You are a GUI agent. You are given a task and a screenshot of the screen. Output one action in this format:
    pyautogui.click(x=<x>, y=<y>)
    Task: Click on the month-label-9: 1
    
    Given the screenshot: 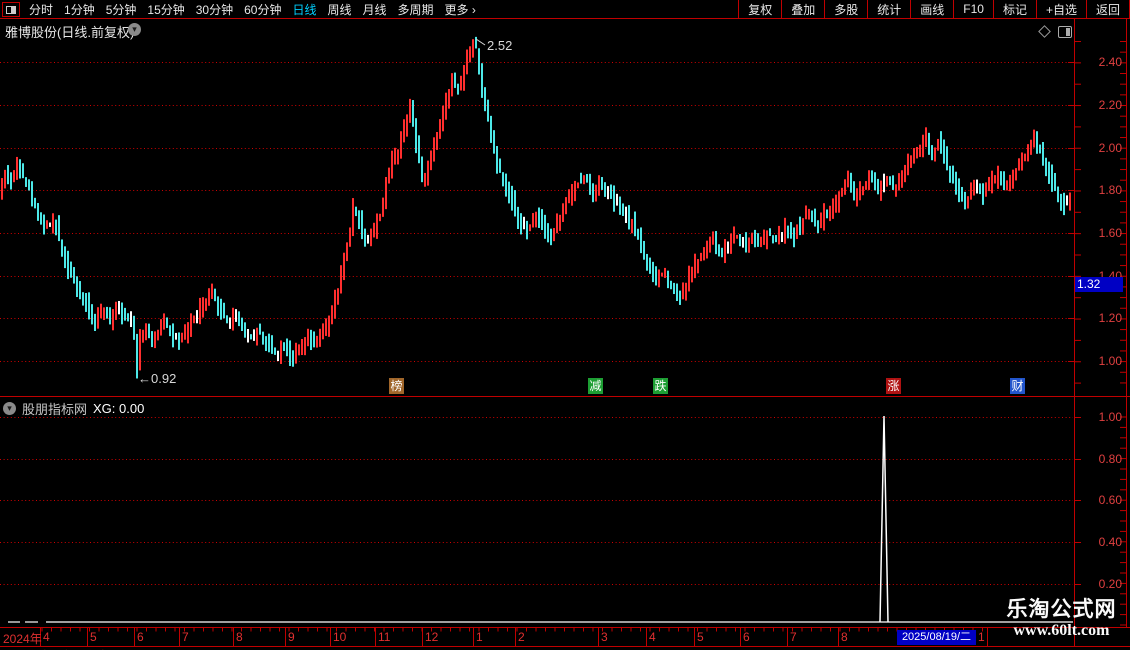 What is the action you would take?
    pyautogui.click(x=479, y=637)
    